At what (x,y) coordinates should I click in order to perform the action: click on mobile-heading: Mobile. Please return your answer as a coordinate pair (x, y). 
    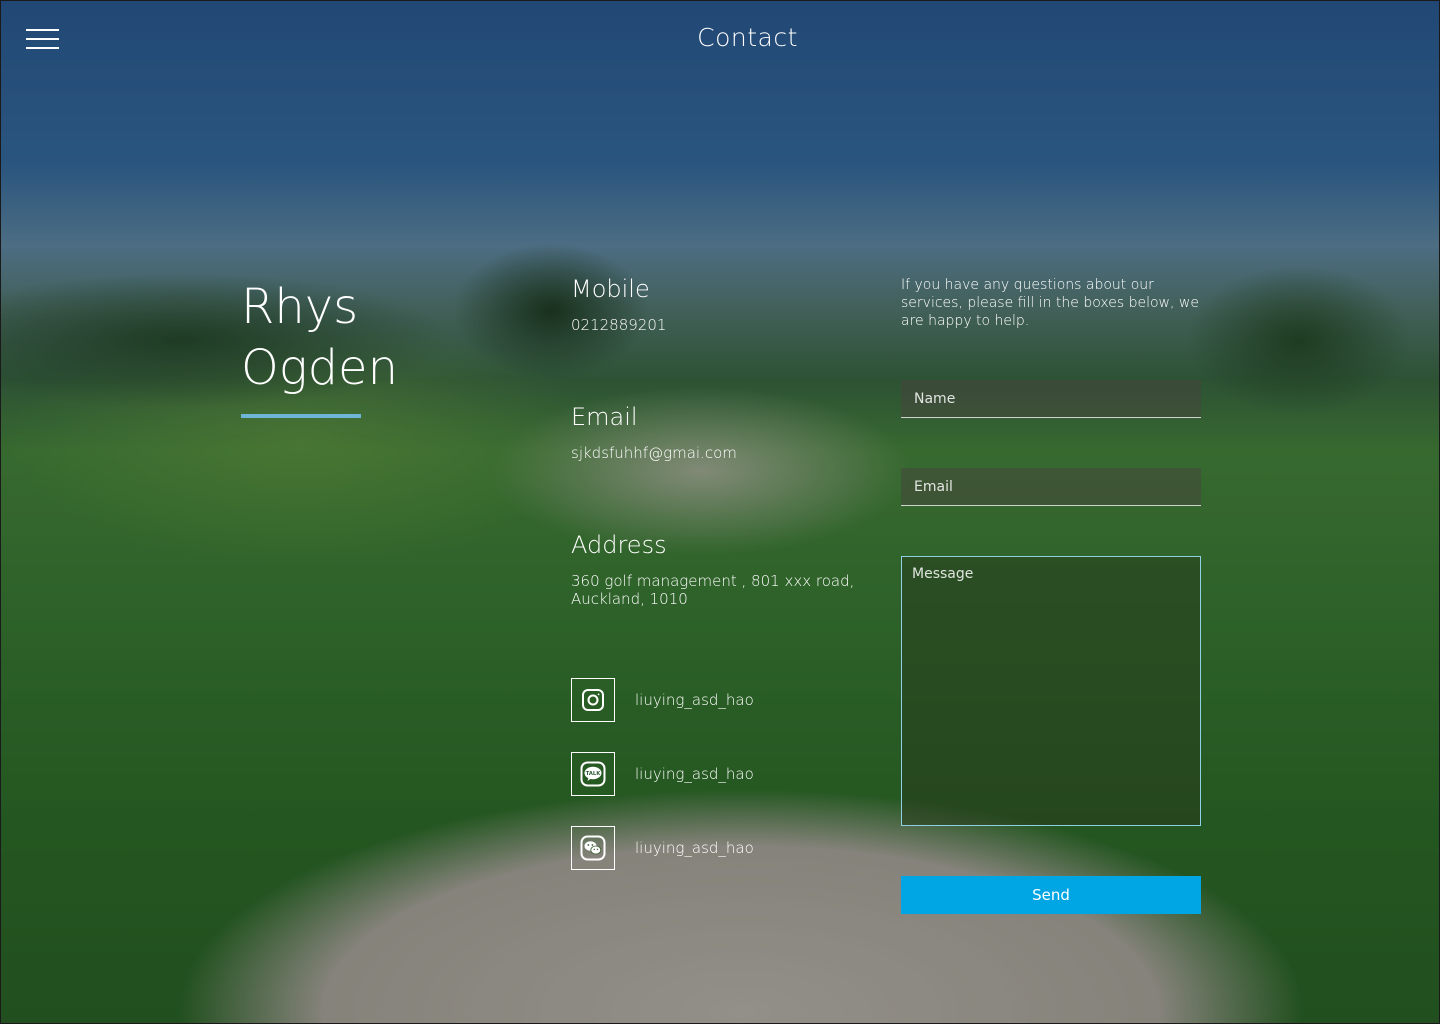
    Looking at the image, I should click on (610, 289).